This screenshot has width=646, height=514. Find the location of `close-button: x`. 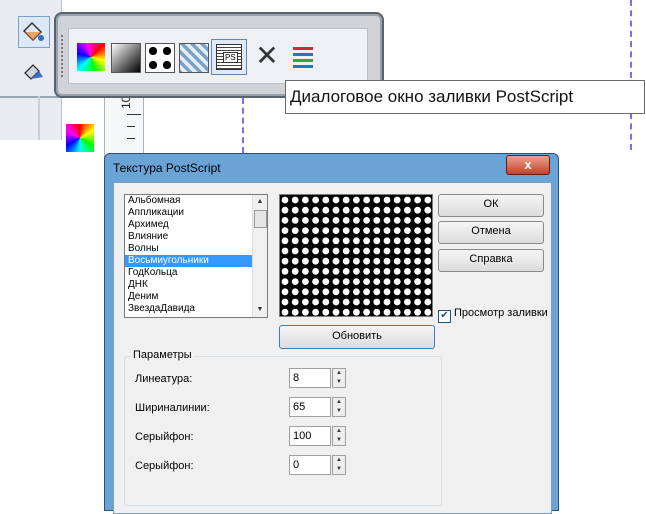

close-button: x is located at coordinates (528, 165).